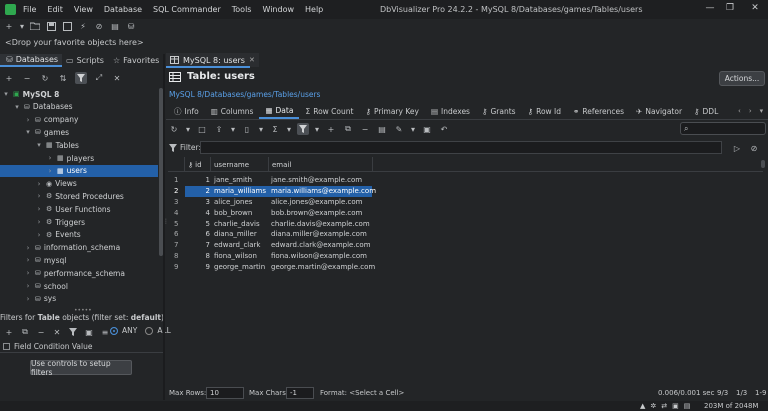 Image resolution: width=768 pixels, height=411 pixels. Describe the element at coordinates (83, 310) in the screenshot. I see `split-handle-icon: •••••` at that location.